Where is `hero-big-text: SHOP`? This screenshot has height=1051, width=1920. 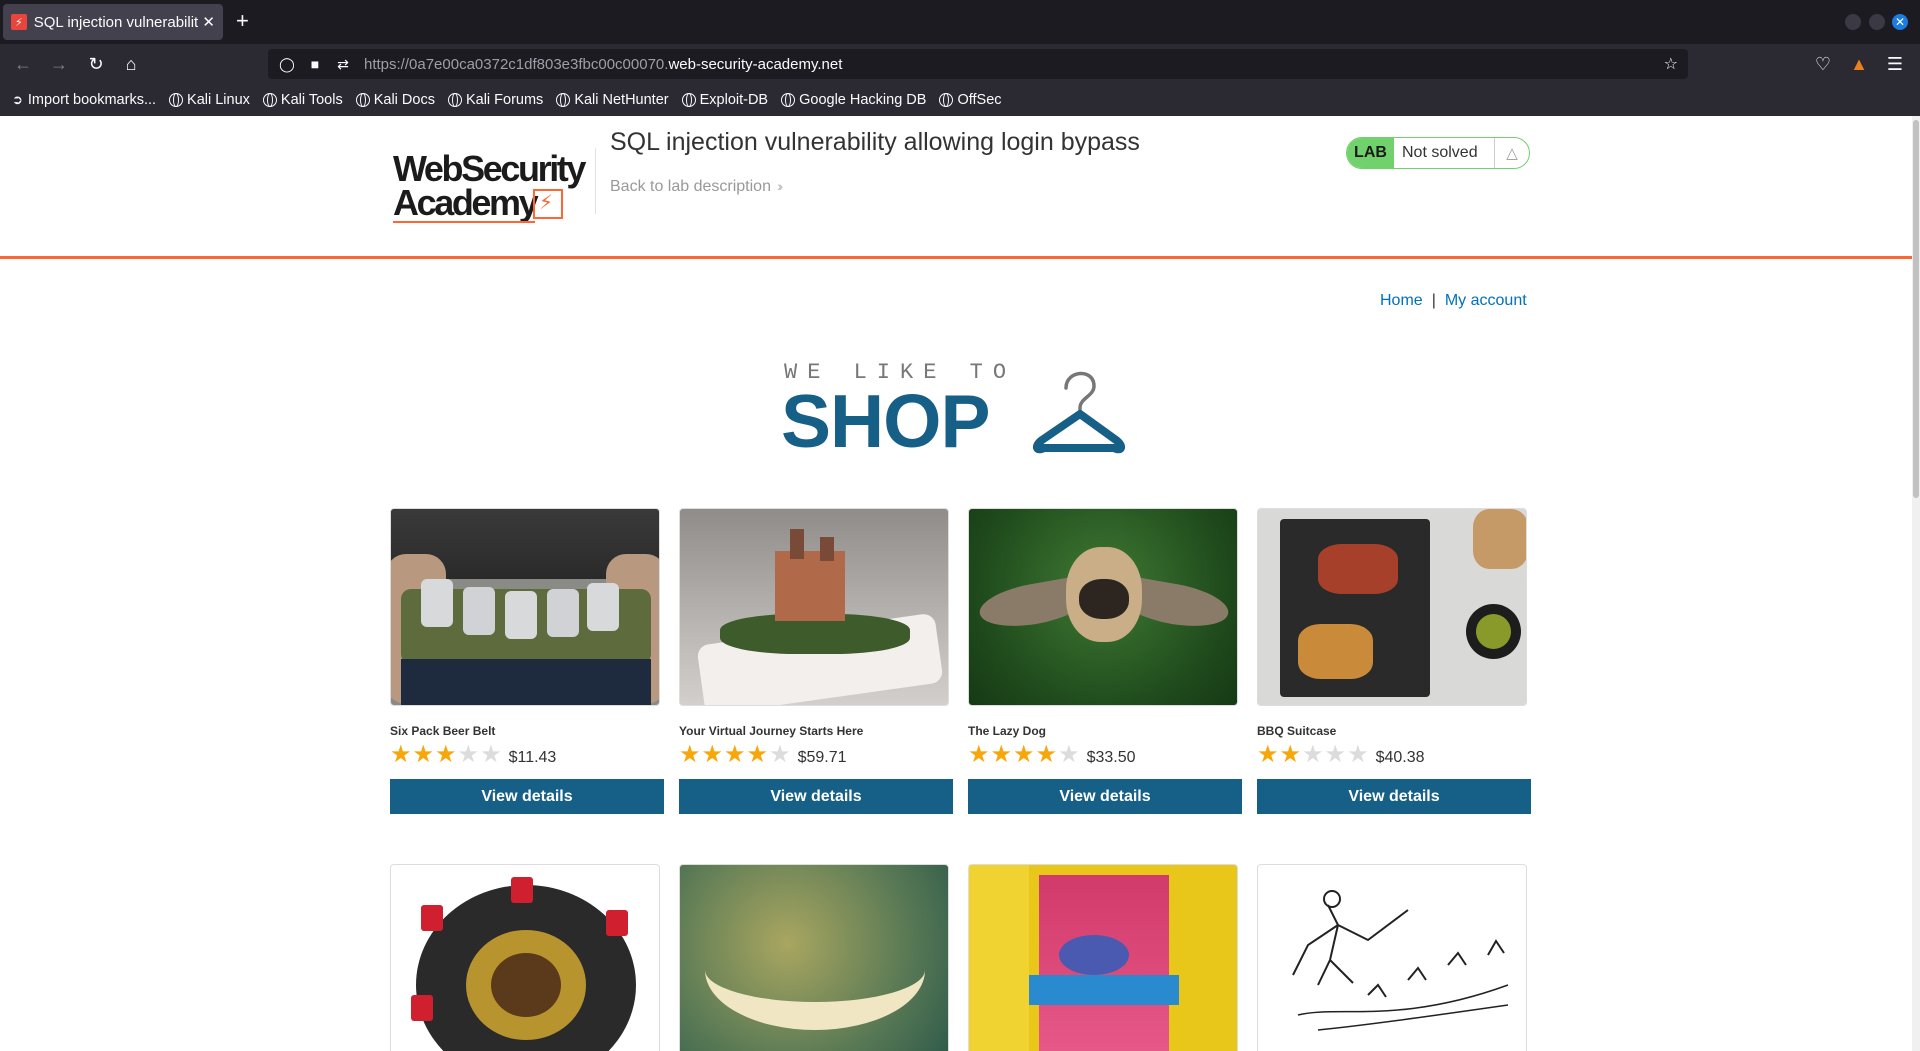 hero-big-text: SHOP is located at coordinates (886, 421).